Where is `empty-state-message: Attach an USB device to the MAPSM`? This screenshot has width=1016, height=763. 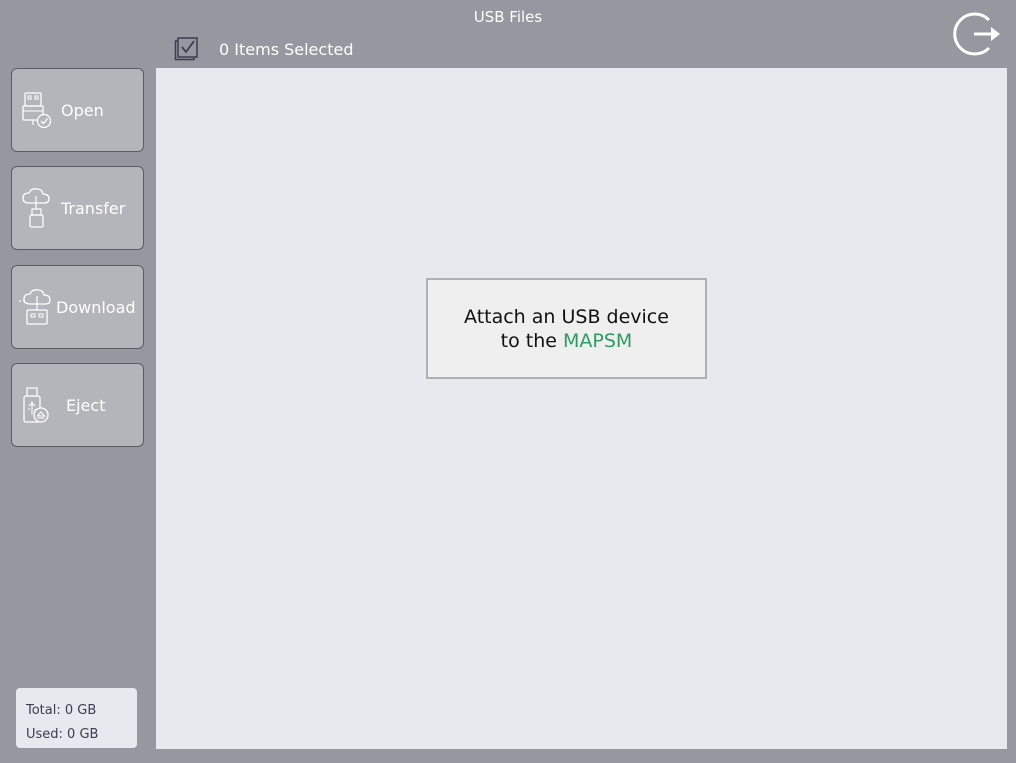 empty-state-message: Attach an USB device to the MAPSM is located at coordinates (566, 328).